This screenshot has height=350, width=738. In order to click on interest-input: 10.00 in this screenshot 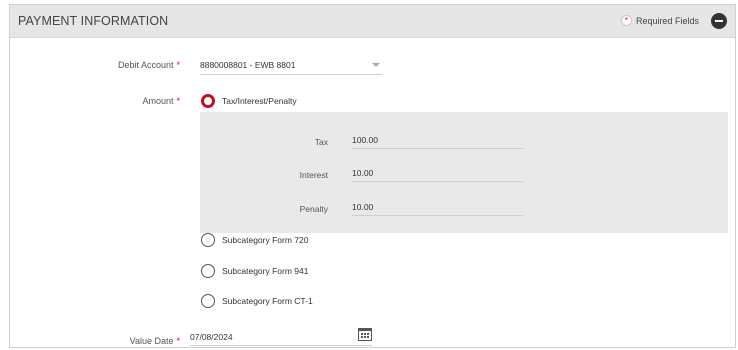, I will do `click(437, 174)`.